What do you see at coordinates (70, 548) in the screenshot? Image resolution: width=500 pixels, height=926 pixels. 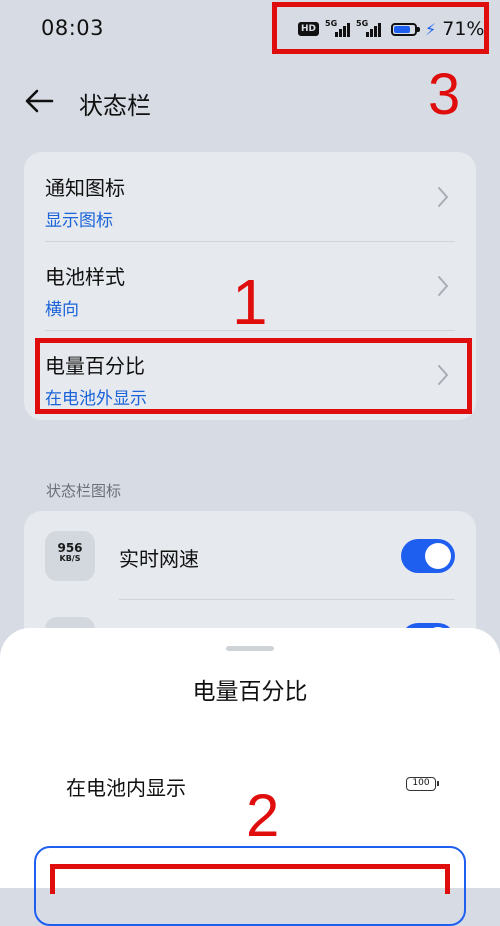 I see `speed-icon-number: 956` at bounding box center [70, 548].